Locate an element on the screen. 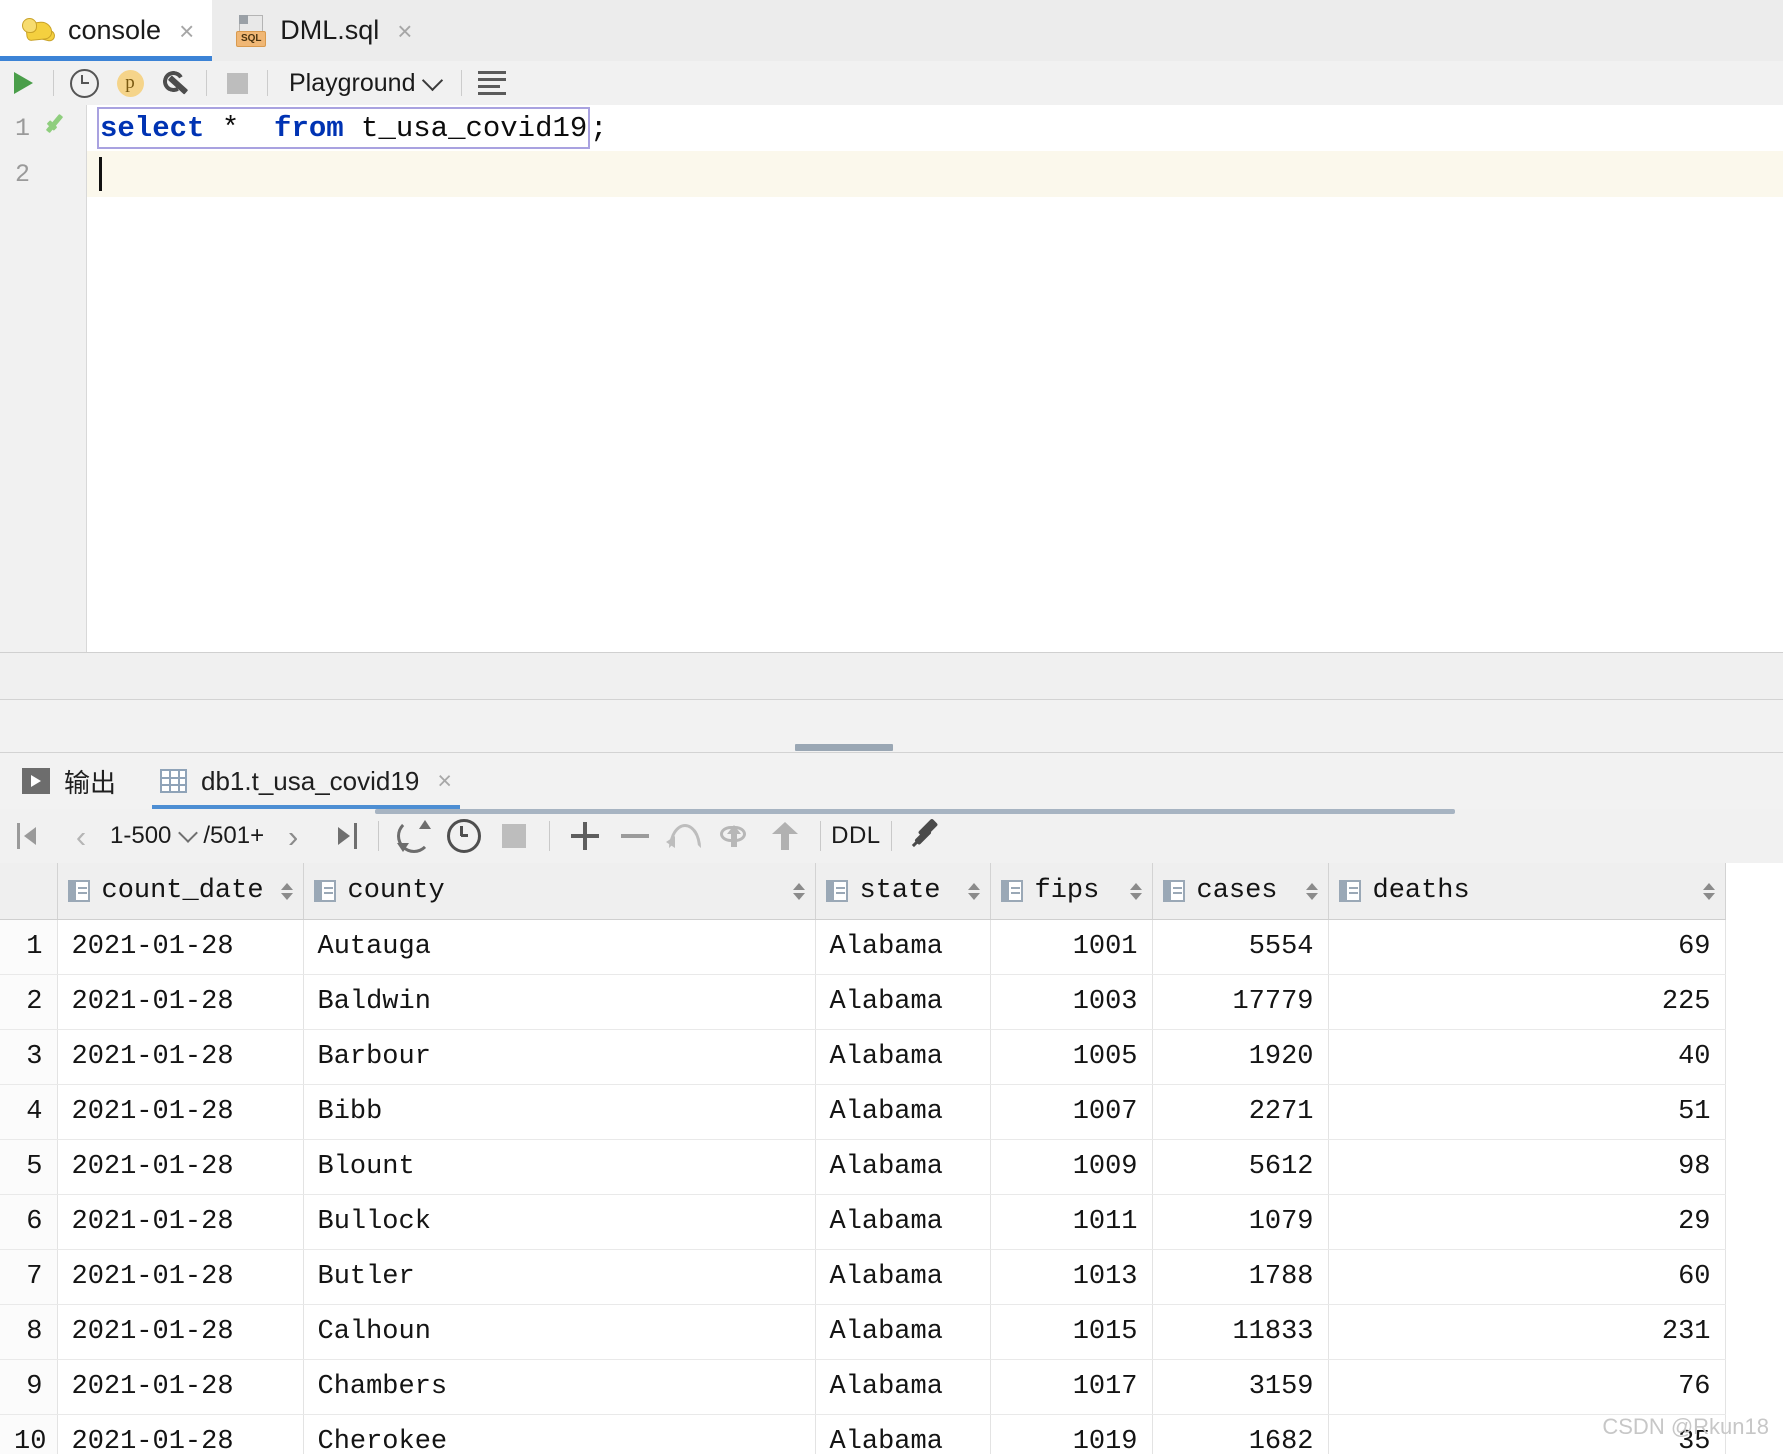 The width and height of the screenshot is (1783, 1454). splitter-drag-handle is located at coordinates (844, 747).